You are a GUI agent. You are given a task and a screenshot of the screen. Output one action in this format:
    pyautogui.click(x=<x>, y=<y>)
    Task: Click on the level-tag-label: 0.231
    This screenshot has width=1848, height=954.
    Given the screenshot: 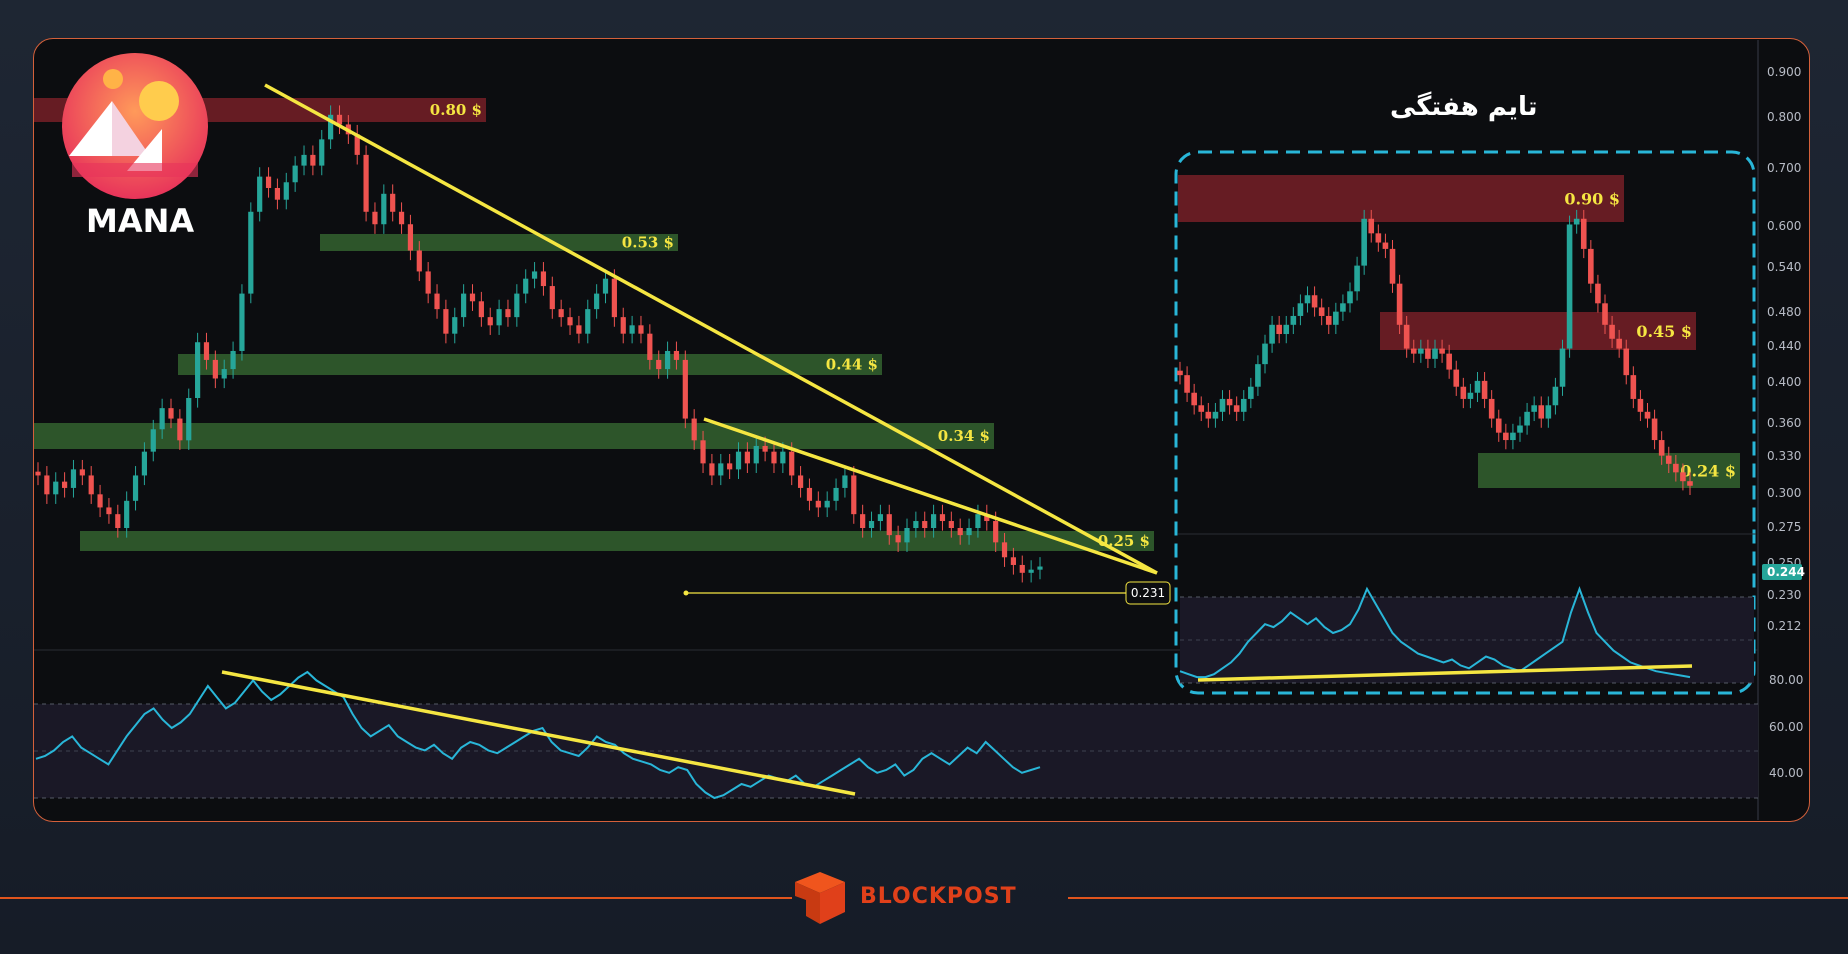 What is the action you would take?
    pyautogui.click(x=1148, y=593)
    